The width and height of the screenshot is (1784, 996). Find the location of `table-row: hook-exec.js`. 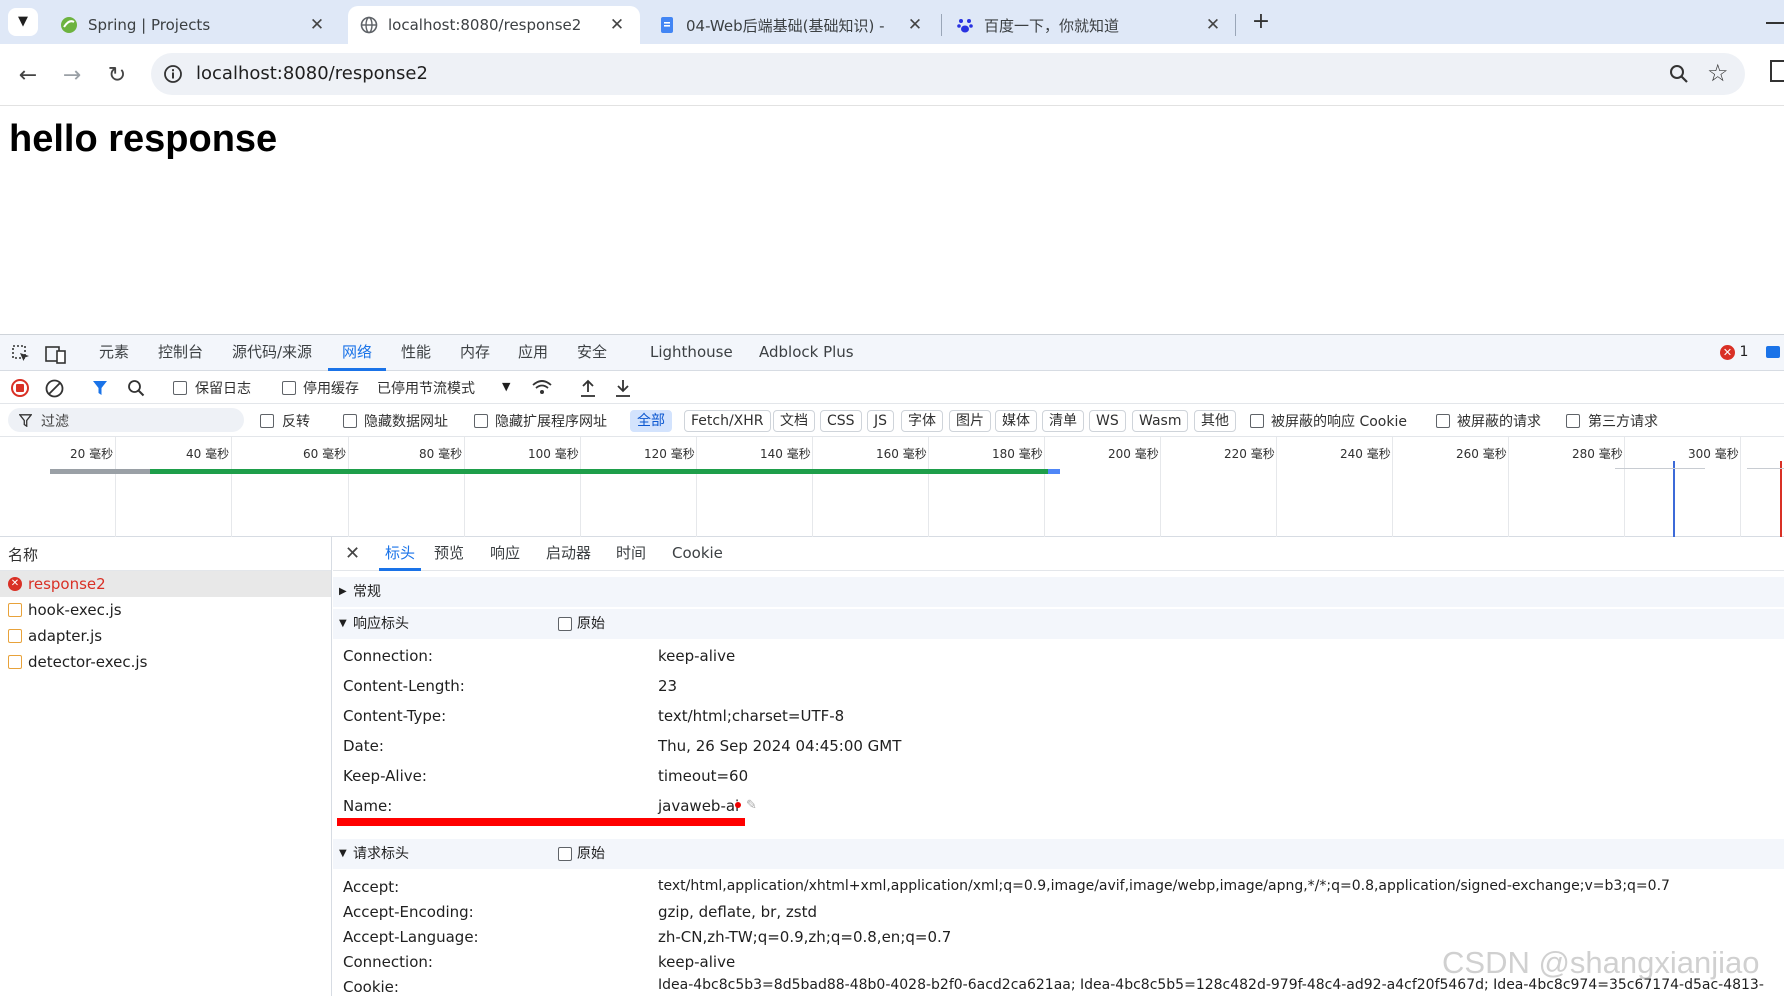

table-row: hook-exec.js is located at coordinates (165, 610).